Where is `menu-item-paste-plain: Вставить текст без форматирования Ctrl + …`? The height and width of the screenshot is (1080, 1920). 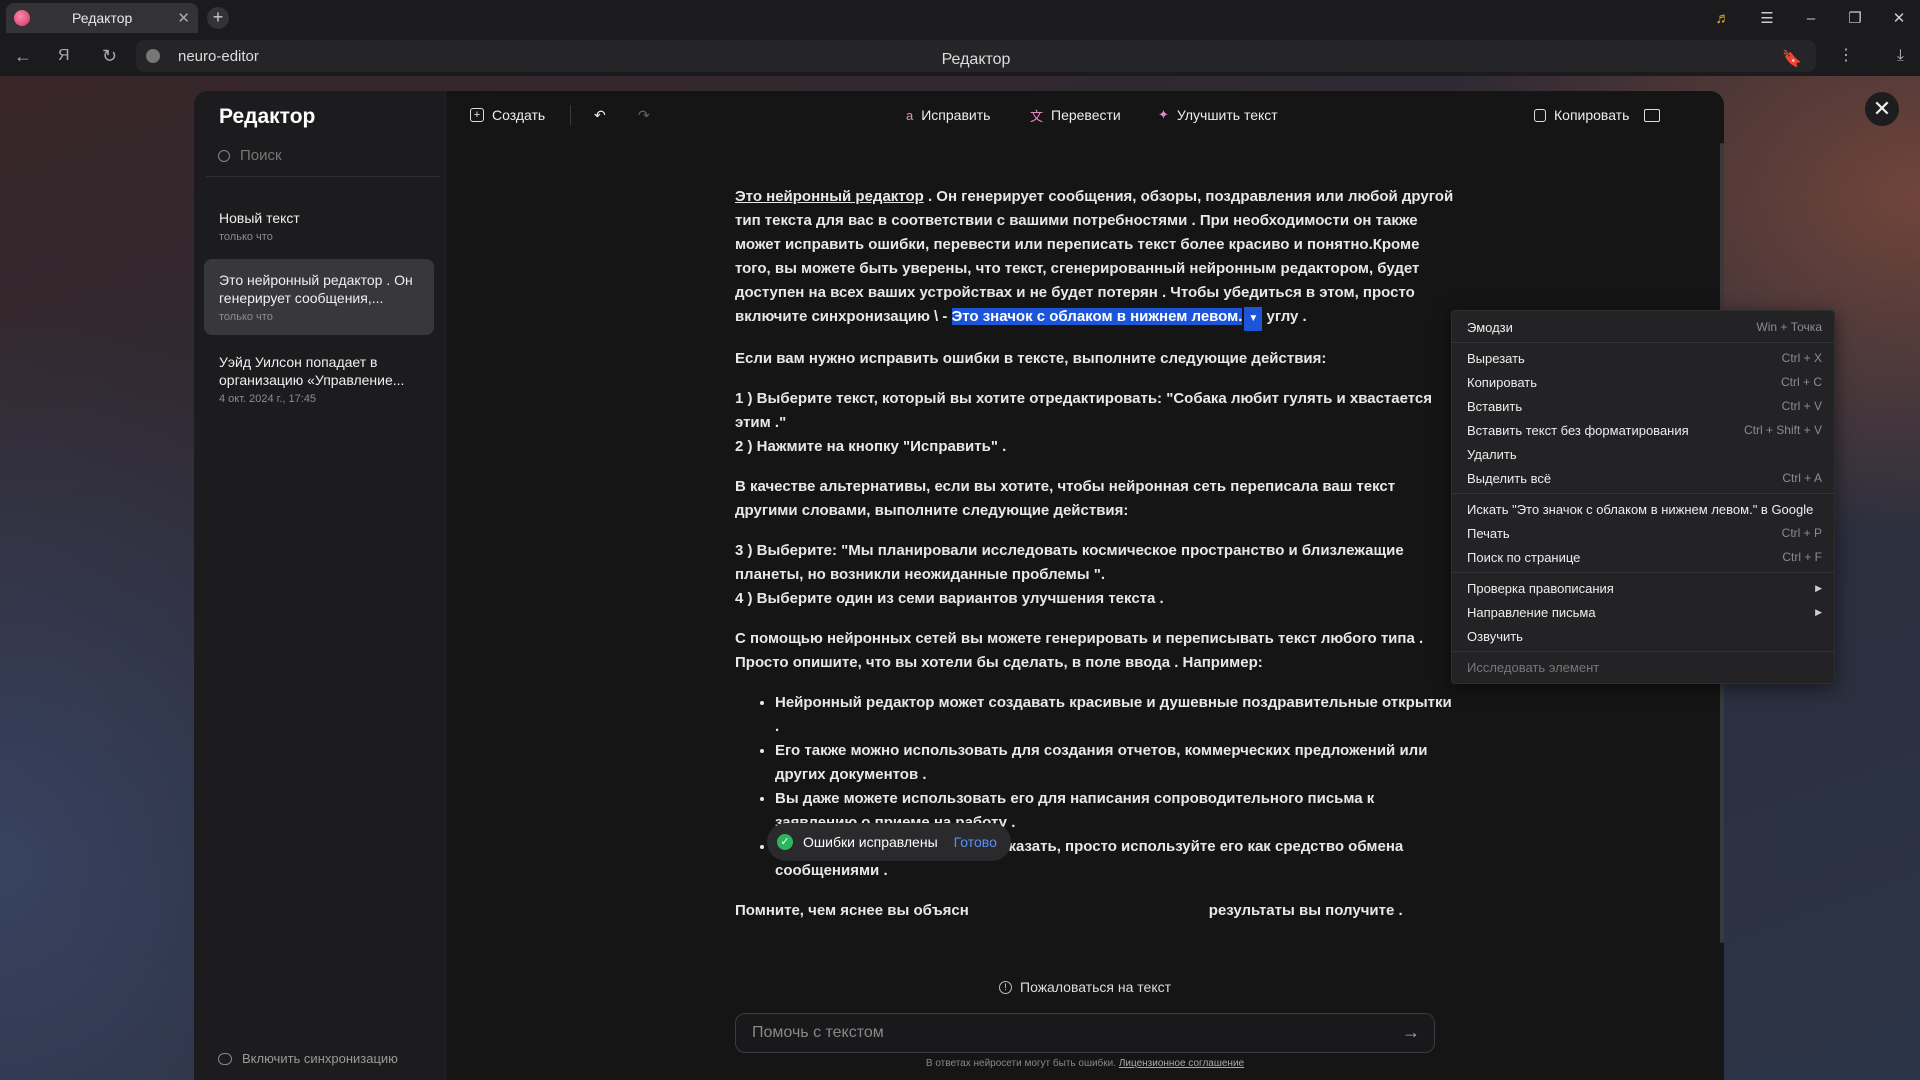
menu-item-paste-plain: Вставить текст без форматирования Ctrl + … is located at coordinates (1643, 430).